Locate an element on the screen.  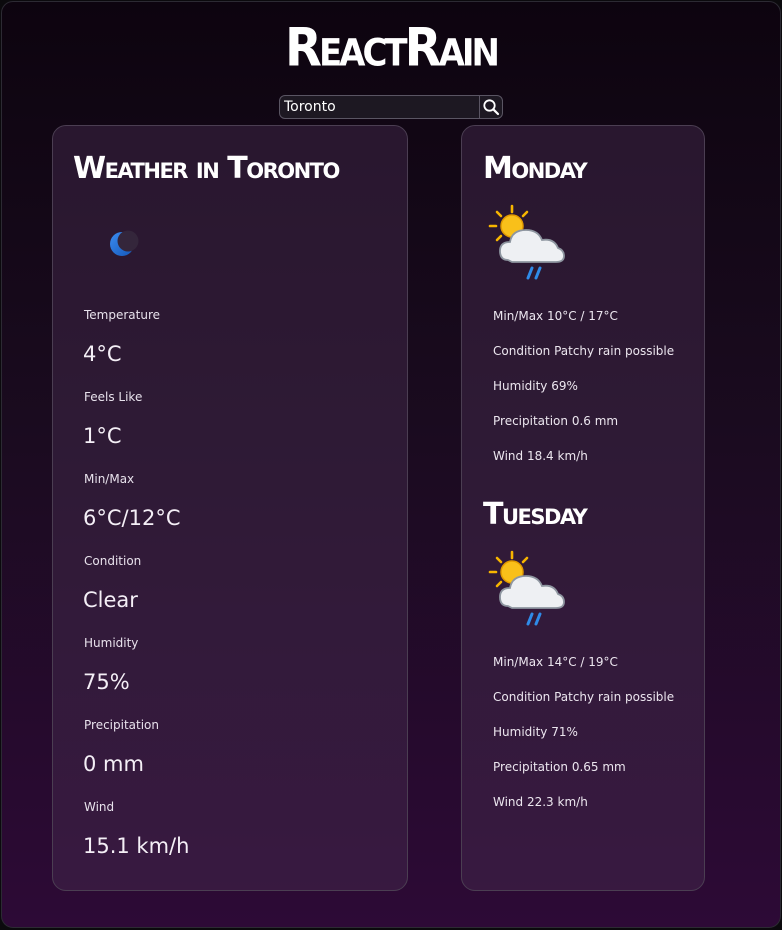
forecast-humidity: Humidity 71% is located at coordinates (535, 732).